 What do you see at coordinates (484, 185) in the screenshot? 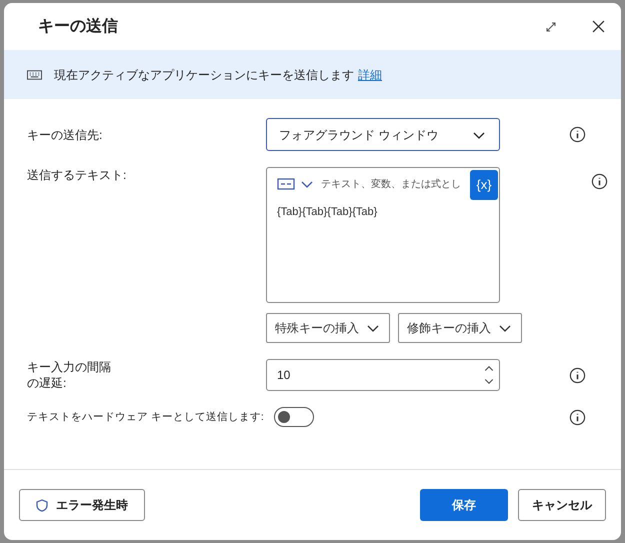
I see `variable-button: {x}` at bounding box center [484, 185].